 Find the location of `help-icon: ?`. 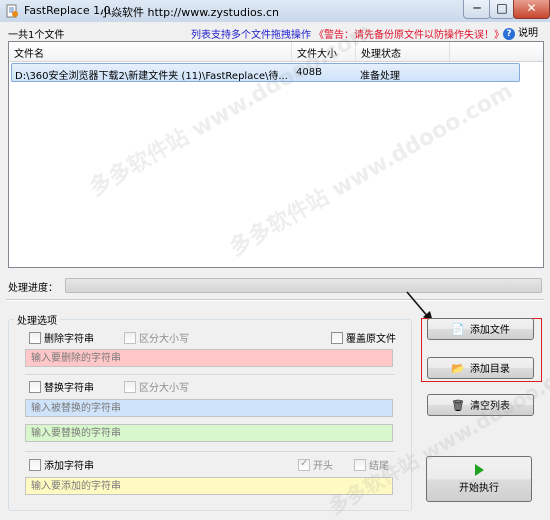

help-icon: ? is located at coordinates (509, 34).